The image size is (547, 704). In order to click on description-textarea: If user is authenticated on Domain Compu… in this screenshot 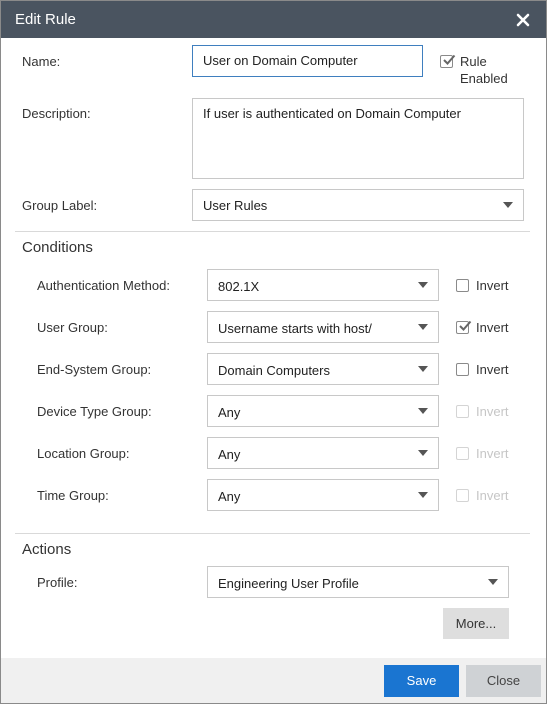, I will do `click(358, 138)`.